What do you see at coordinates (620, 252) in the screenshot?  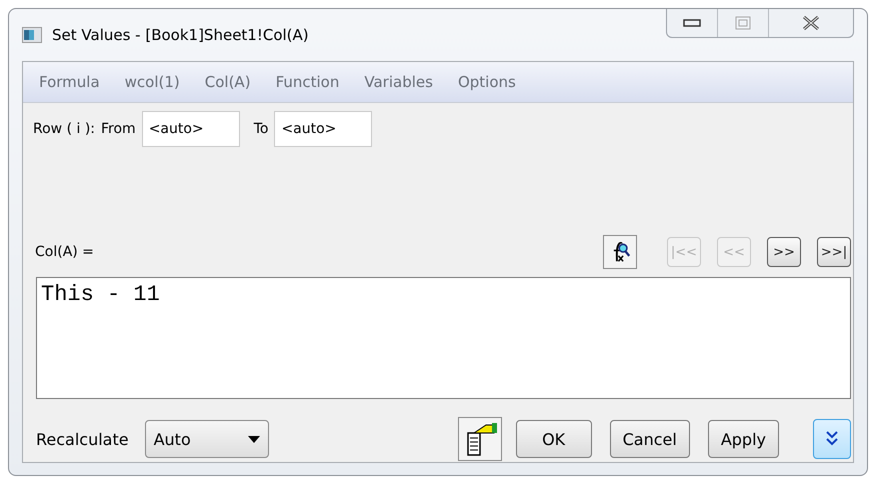 I see `function-search-button` at bounding box center [620, 252].